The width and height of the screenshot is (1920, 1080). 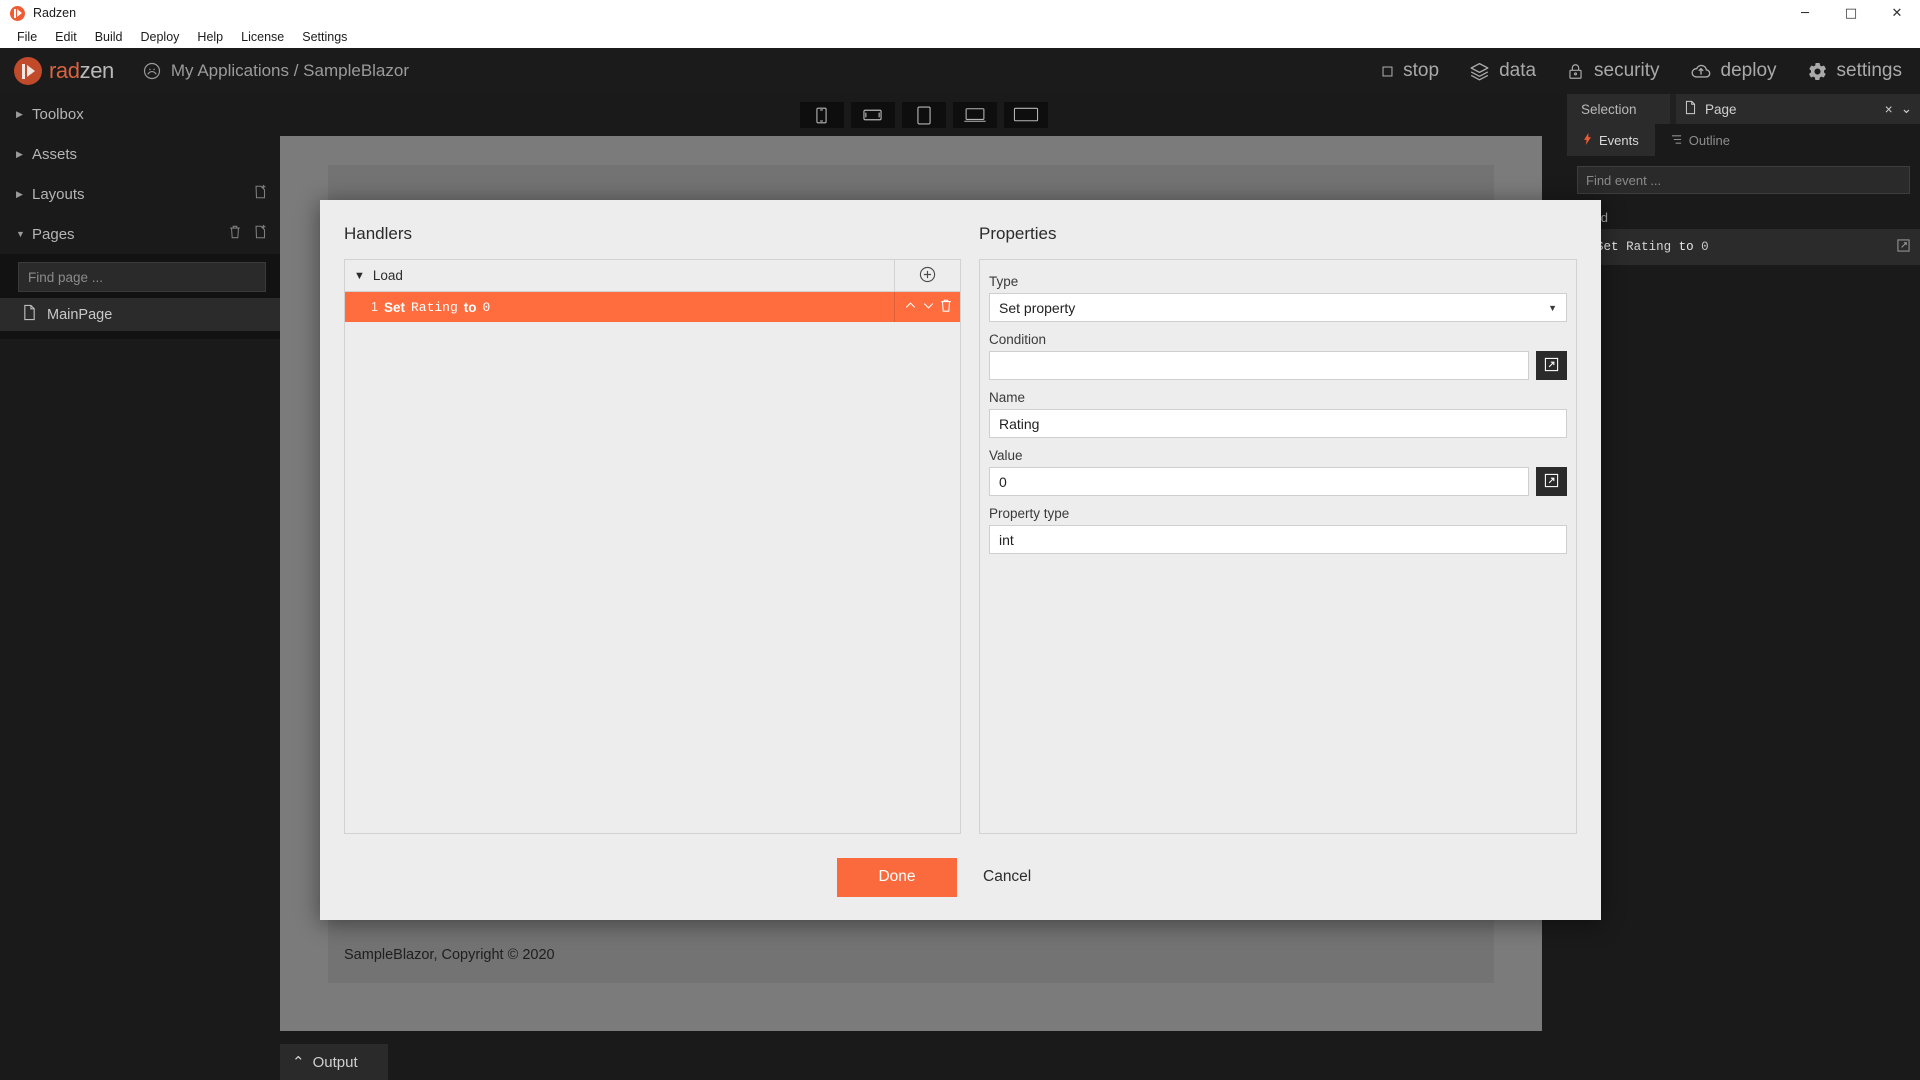 What do you see at coordinates (1906, 109) in the screenshot?
I see `chevron-down-icon: ⌄` at bounding box center [1906, 109].